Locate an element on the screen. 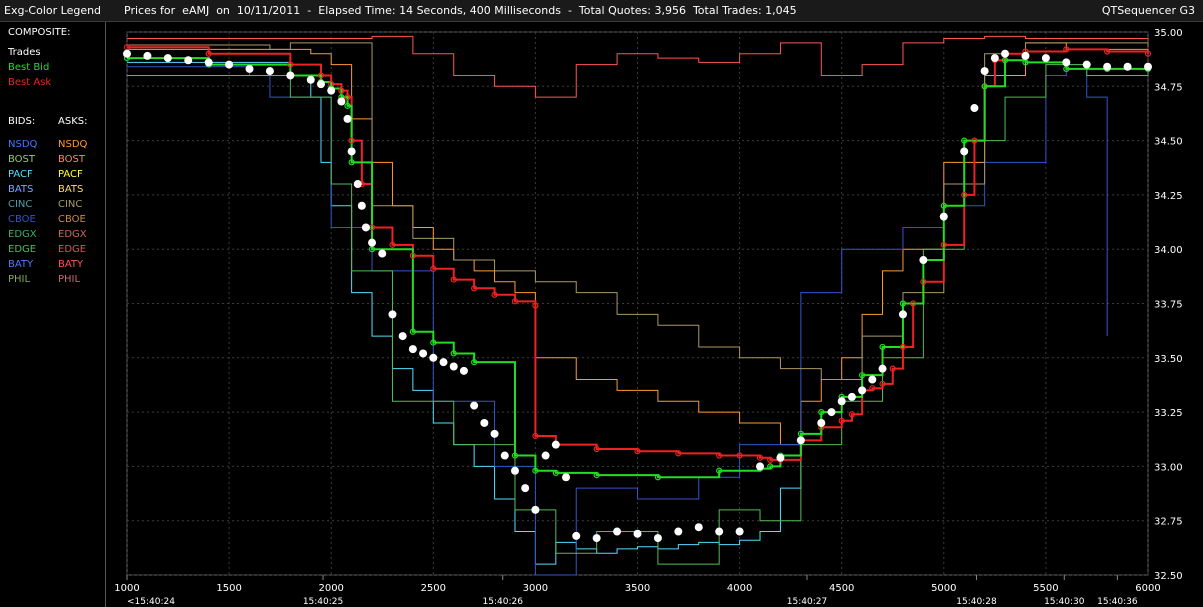 Image resolution: width=1203 pixels, height=607 pixels. time-label: 15:40:25 is located at coordinates (323, 602).